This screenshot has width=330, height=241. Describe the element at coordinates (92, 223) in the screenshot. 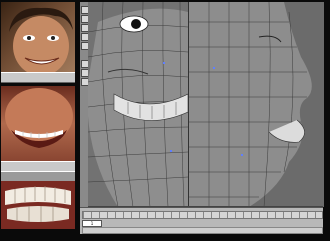

I see `current-frame-field: 1` at that location.